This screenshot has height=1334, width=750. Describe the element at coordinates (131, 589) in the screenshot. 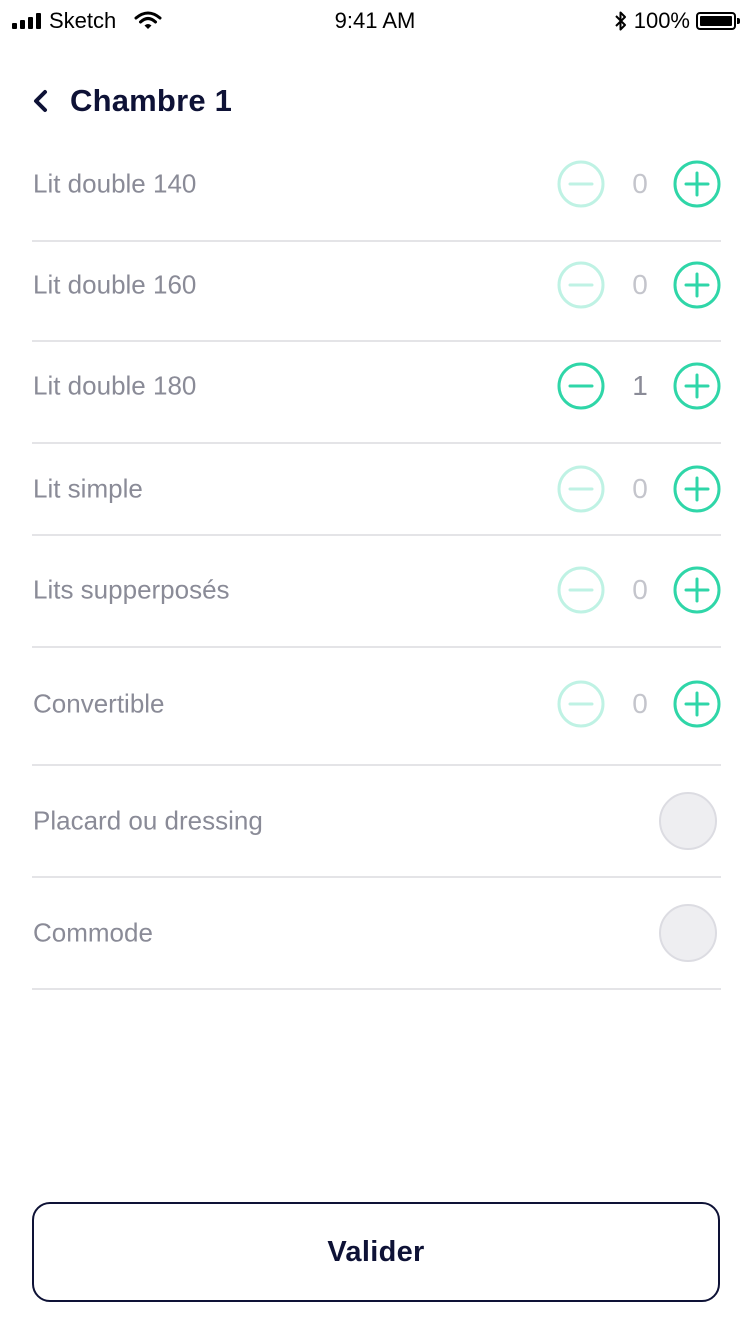

I see `item-label: Lits supperposés` at that location.